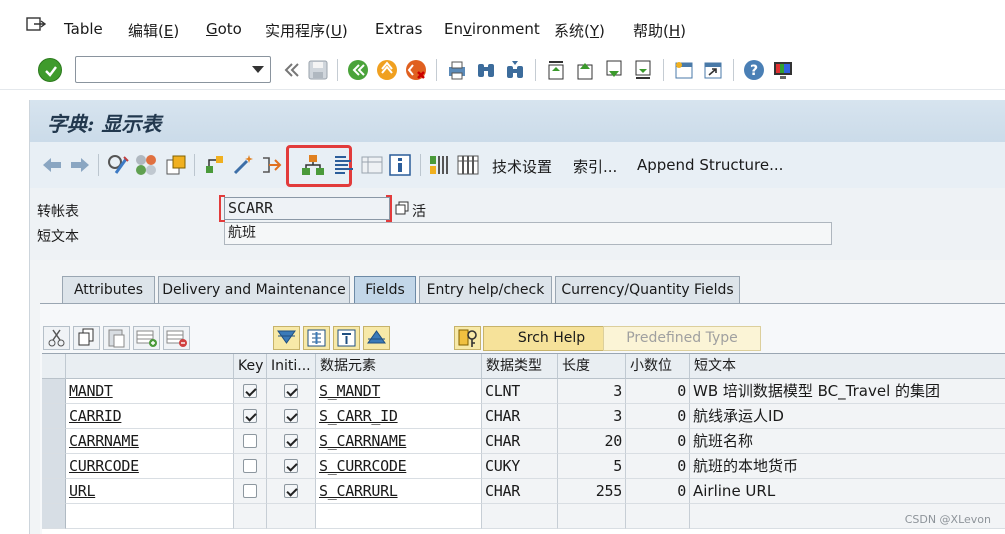 This screenshot has width=1005, height=534. I want to click on help-icon: ?, so click(754, 70).